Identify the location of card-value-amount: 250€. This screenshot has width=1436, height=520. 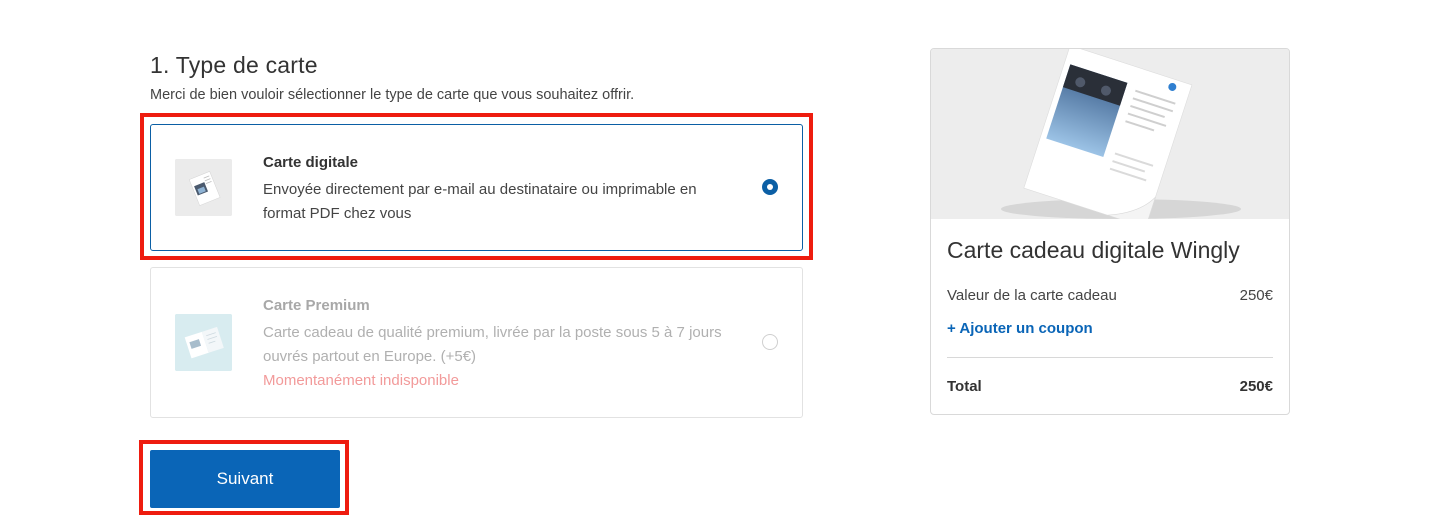
(1256, 295).